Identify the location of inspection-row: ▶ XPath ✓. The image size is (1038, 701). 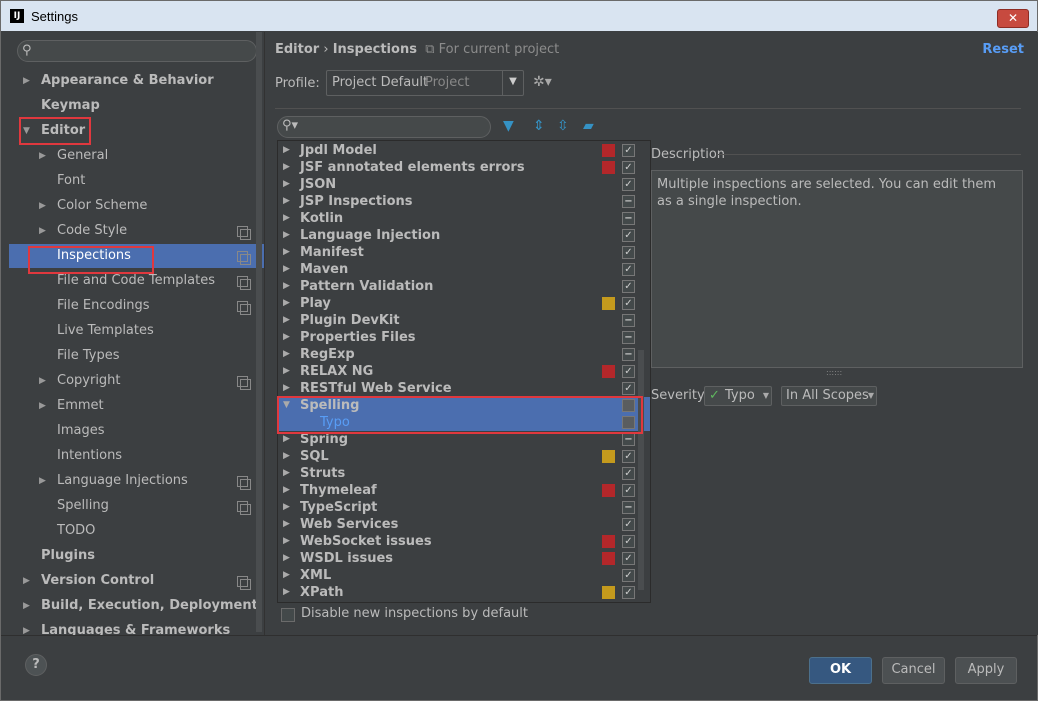
(464, 592).